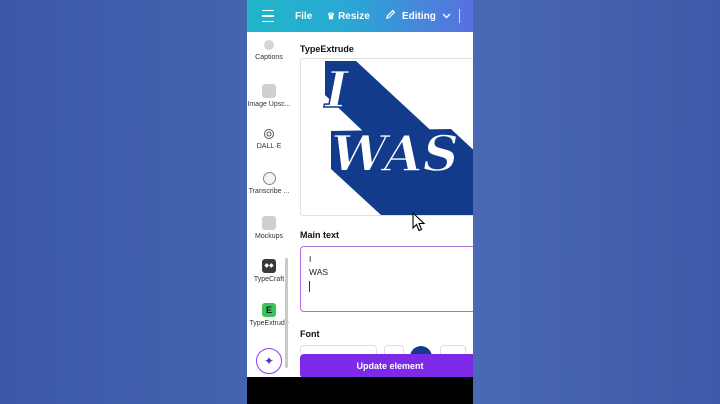 The height and width of the screenshot is (404, 720). I want to click on transcribe-icon, so click(269, 178).